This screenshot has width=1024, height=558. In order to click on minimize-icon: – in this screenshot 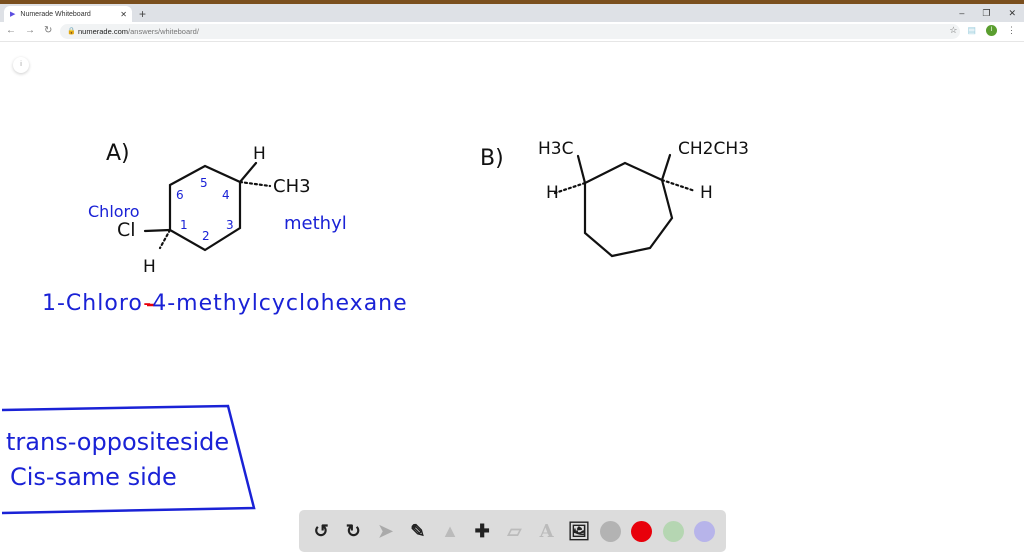, I will do `click(961, 13)`.